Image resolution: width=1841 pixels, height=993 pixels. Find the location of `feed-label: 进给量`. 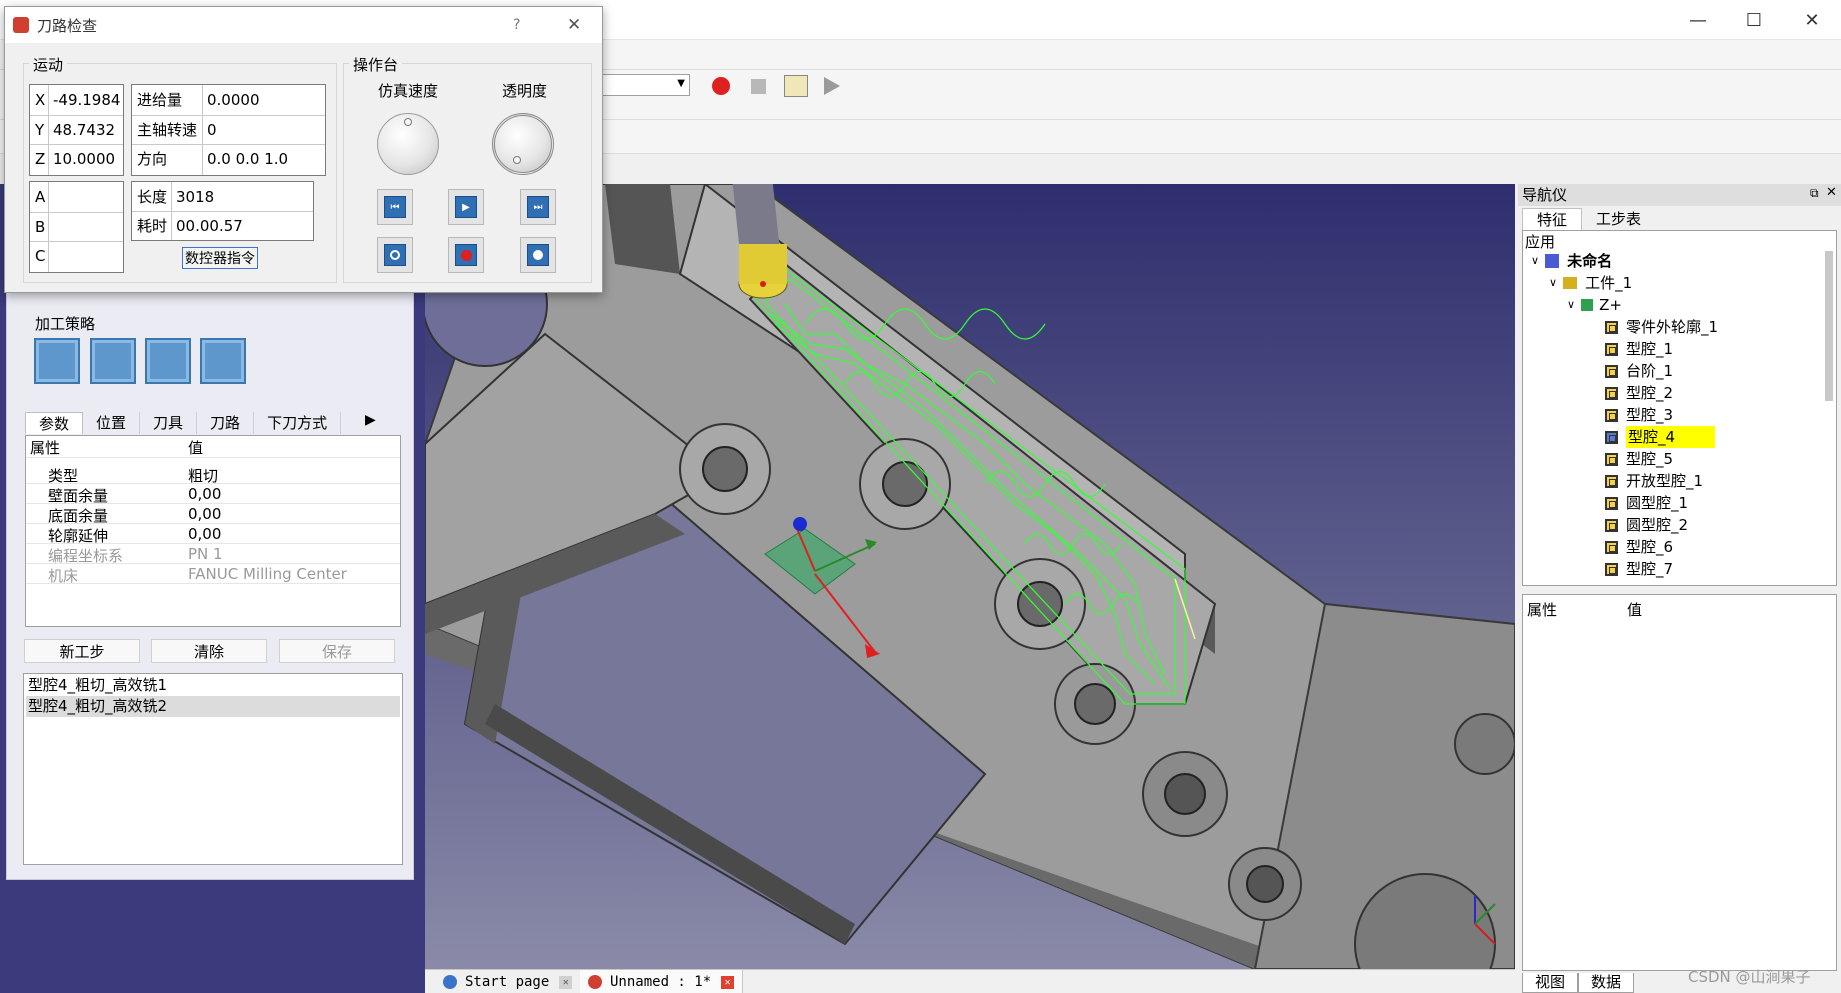

feed-label: 进给量 is located at coordinates (160, 100).